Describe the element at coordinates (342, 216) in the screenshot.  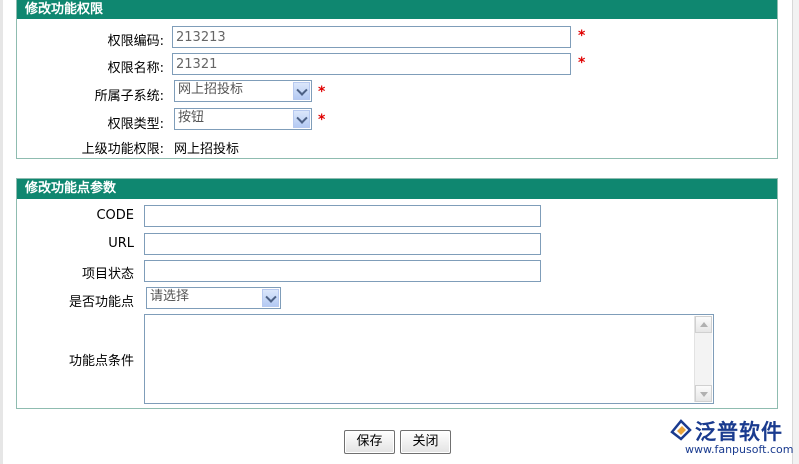
I see `code-input` at that location.